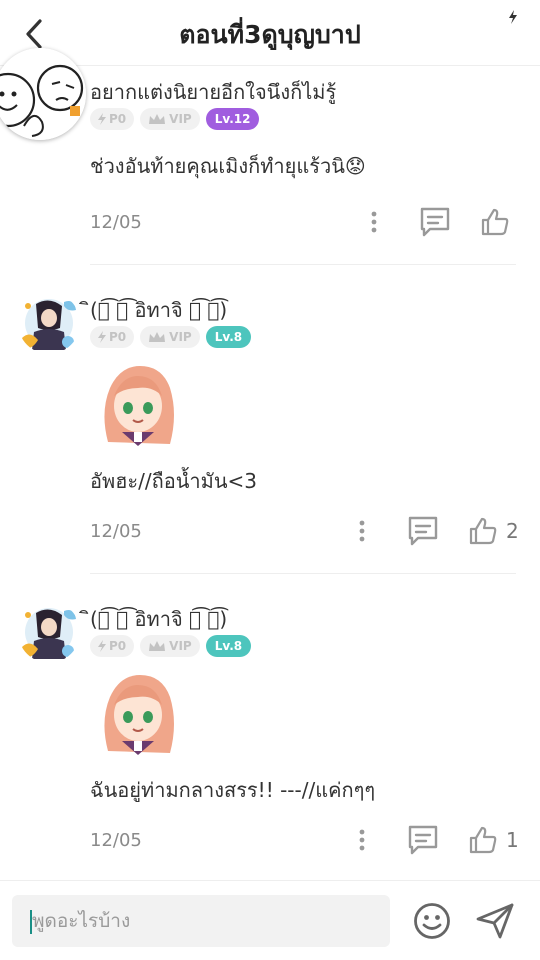 The height and width of the screenshot is (960, 540). I want to click on avatar-doodle-icon, so click(43, 94).